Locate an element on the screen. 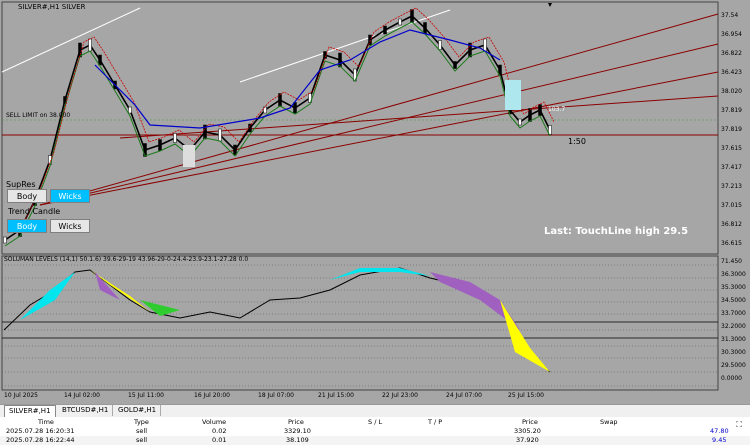 The image size is (750, 445). indicator-axis-tick: 29.5000 is located at coordinates (733, 365).